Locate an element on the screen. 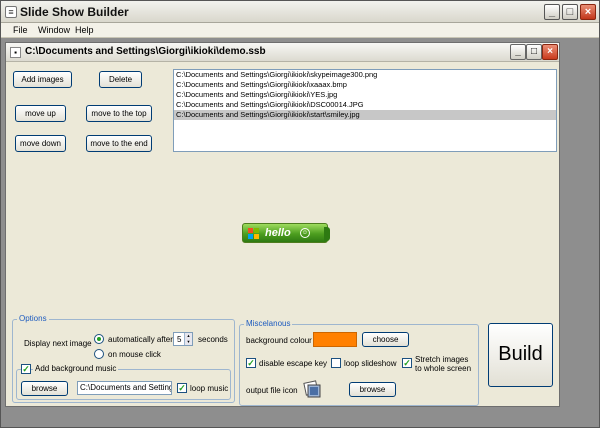 Image resolution: width=600 pixels, height=428 pixels. disable-escape-label: disable escape key is located at coordinates (293, 363).